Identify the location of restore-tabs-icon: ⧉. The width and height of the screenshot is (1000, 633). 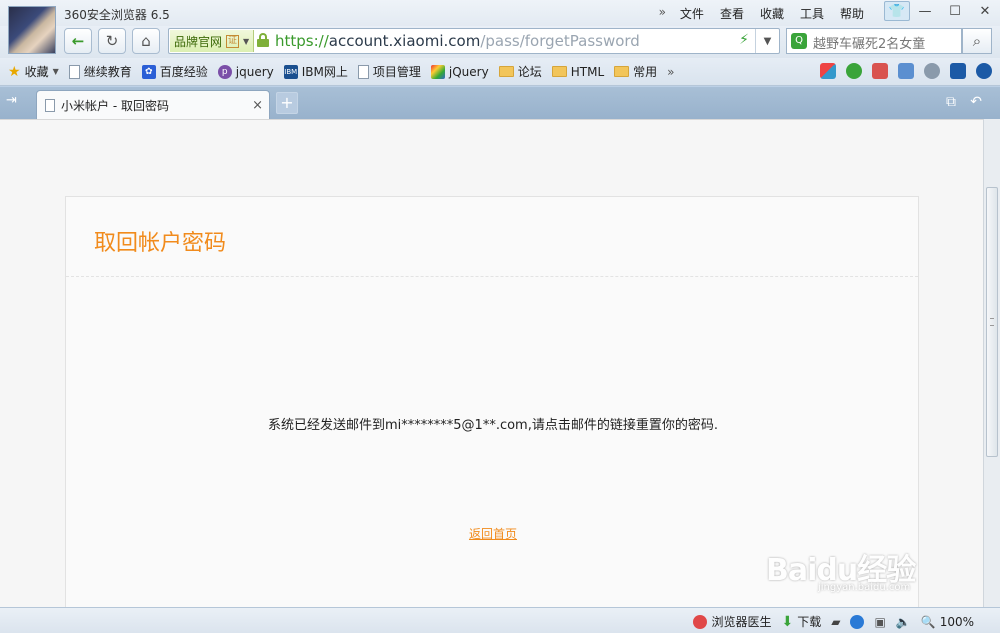
(951, 102).